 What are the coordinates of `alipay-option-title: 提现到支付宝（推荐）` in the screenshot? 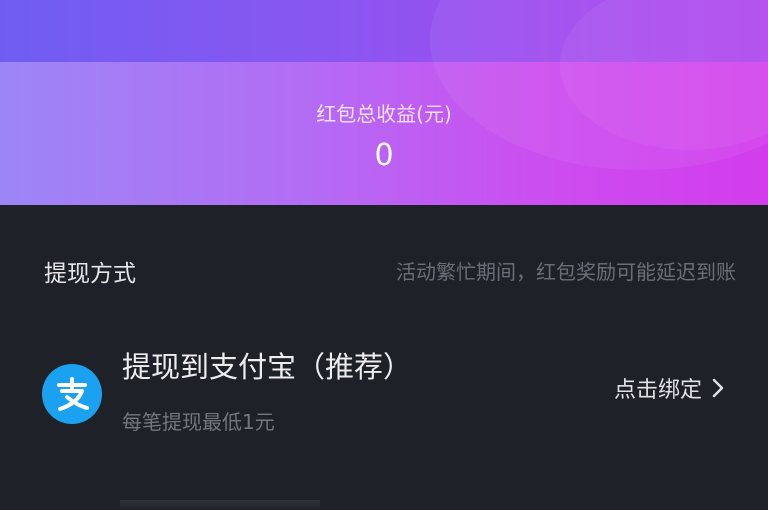 It's located at (267, 367).